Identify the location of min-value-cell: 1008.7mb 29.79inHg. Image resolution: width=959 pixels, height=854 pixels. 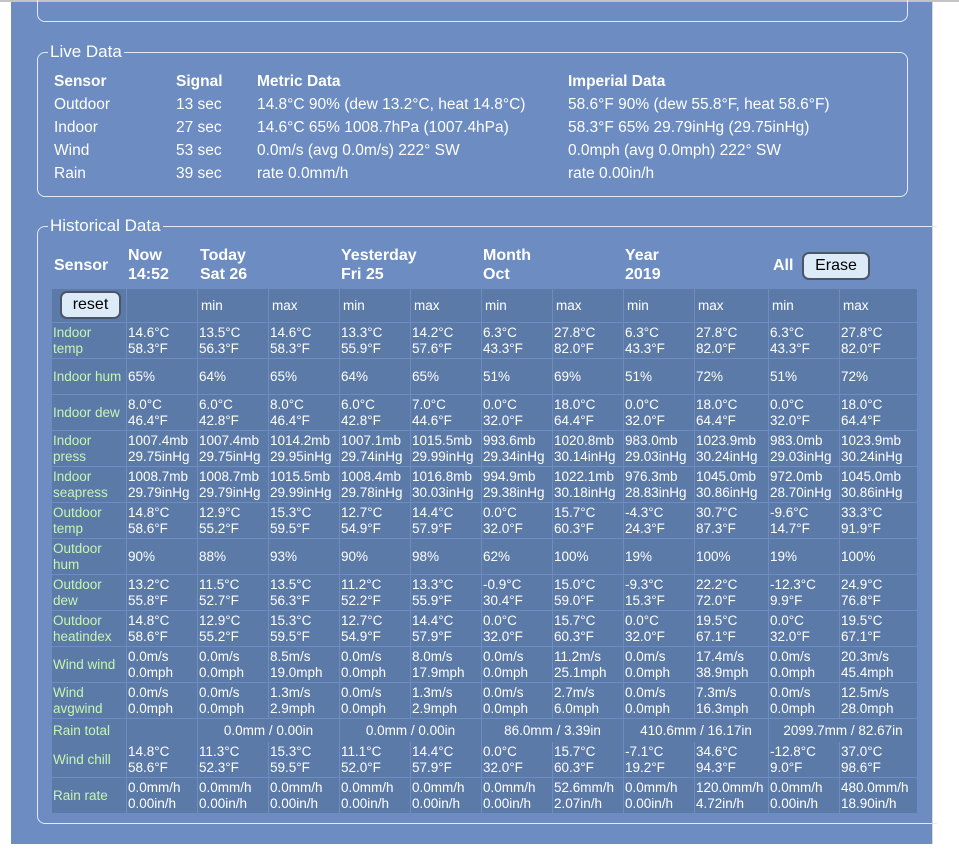
(233, 484).